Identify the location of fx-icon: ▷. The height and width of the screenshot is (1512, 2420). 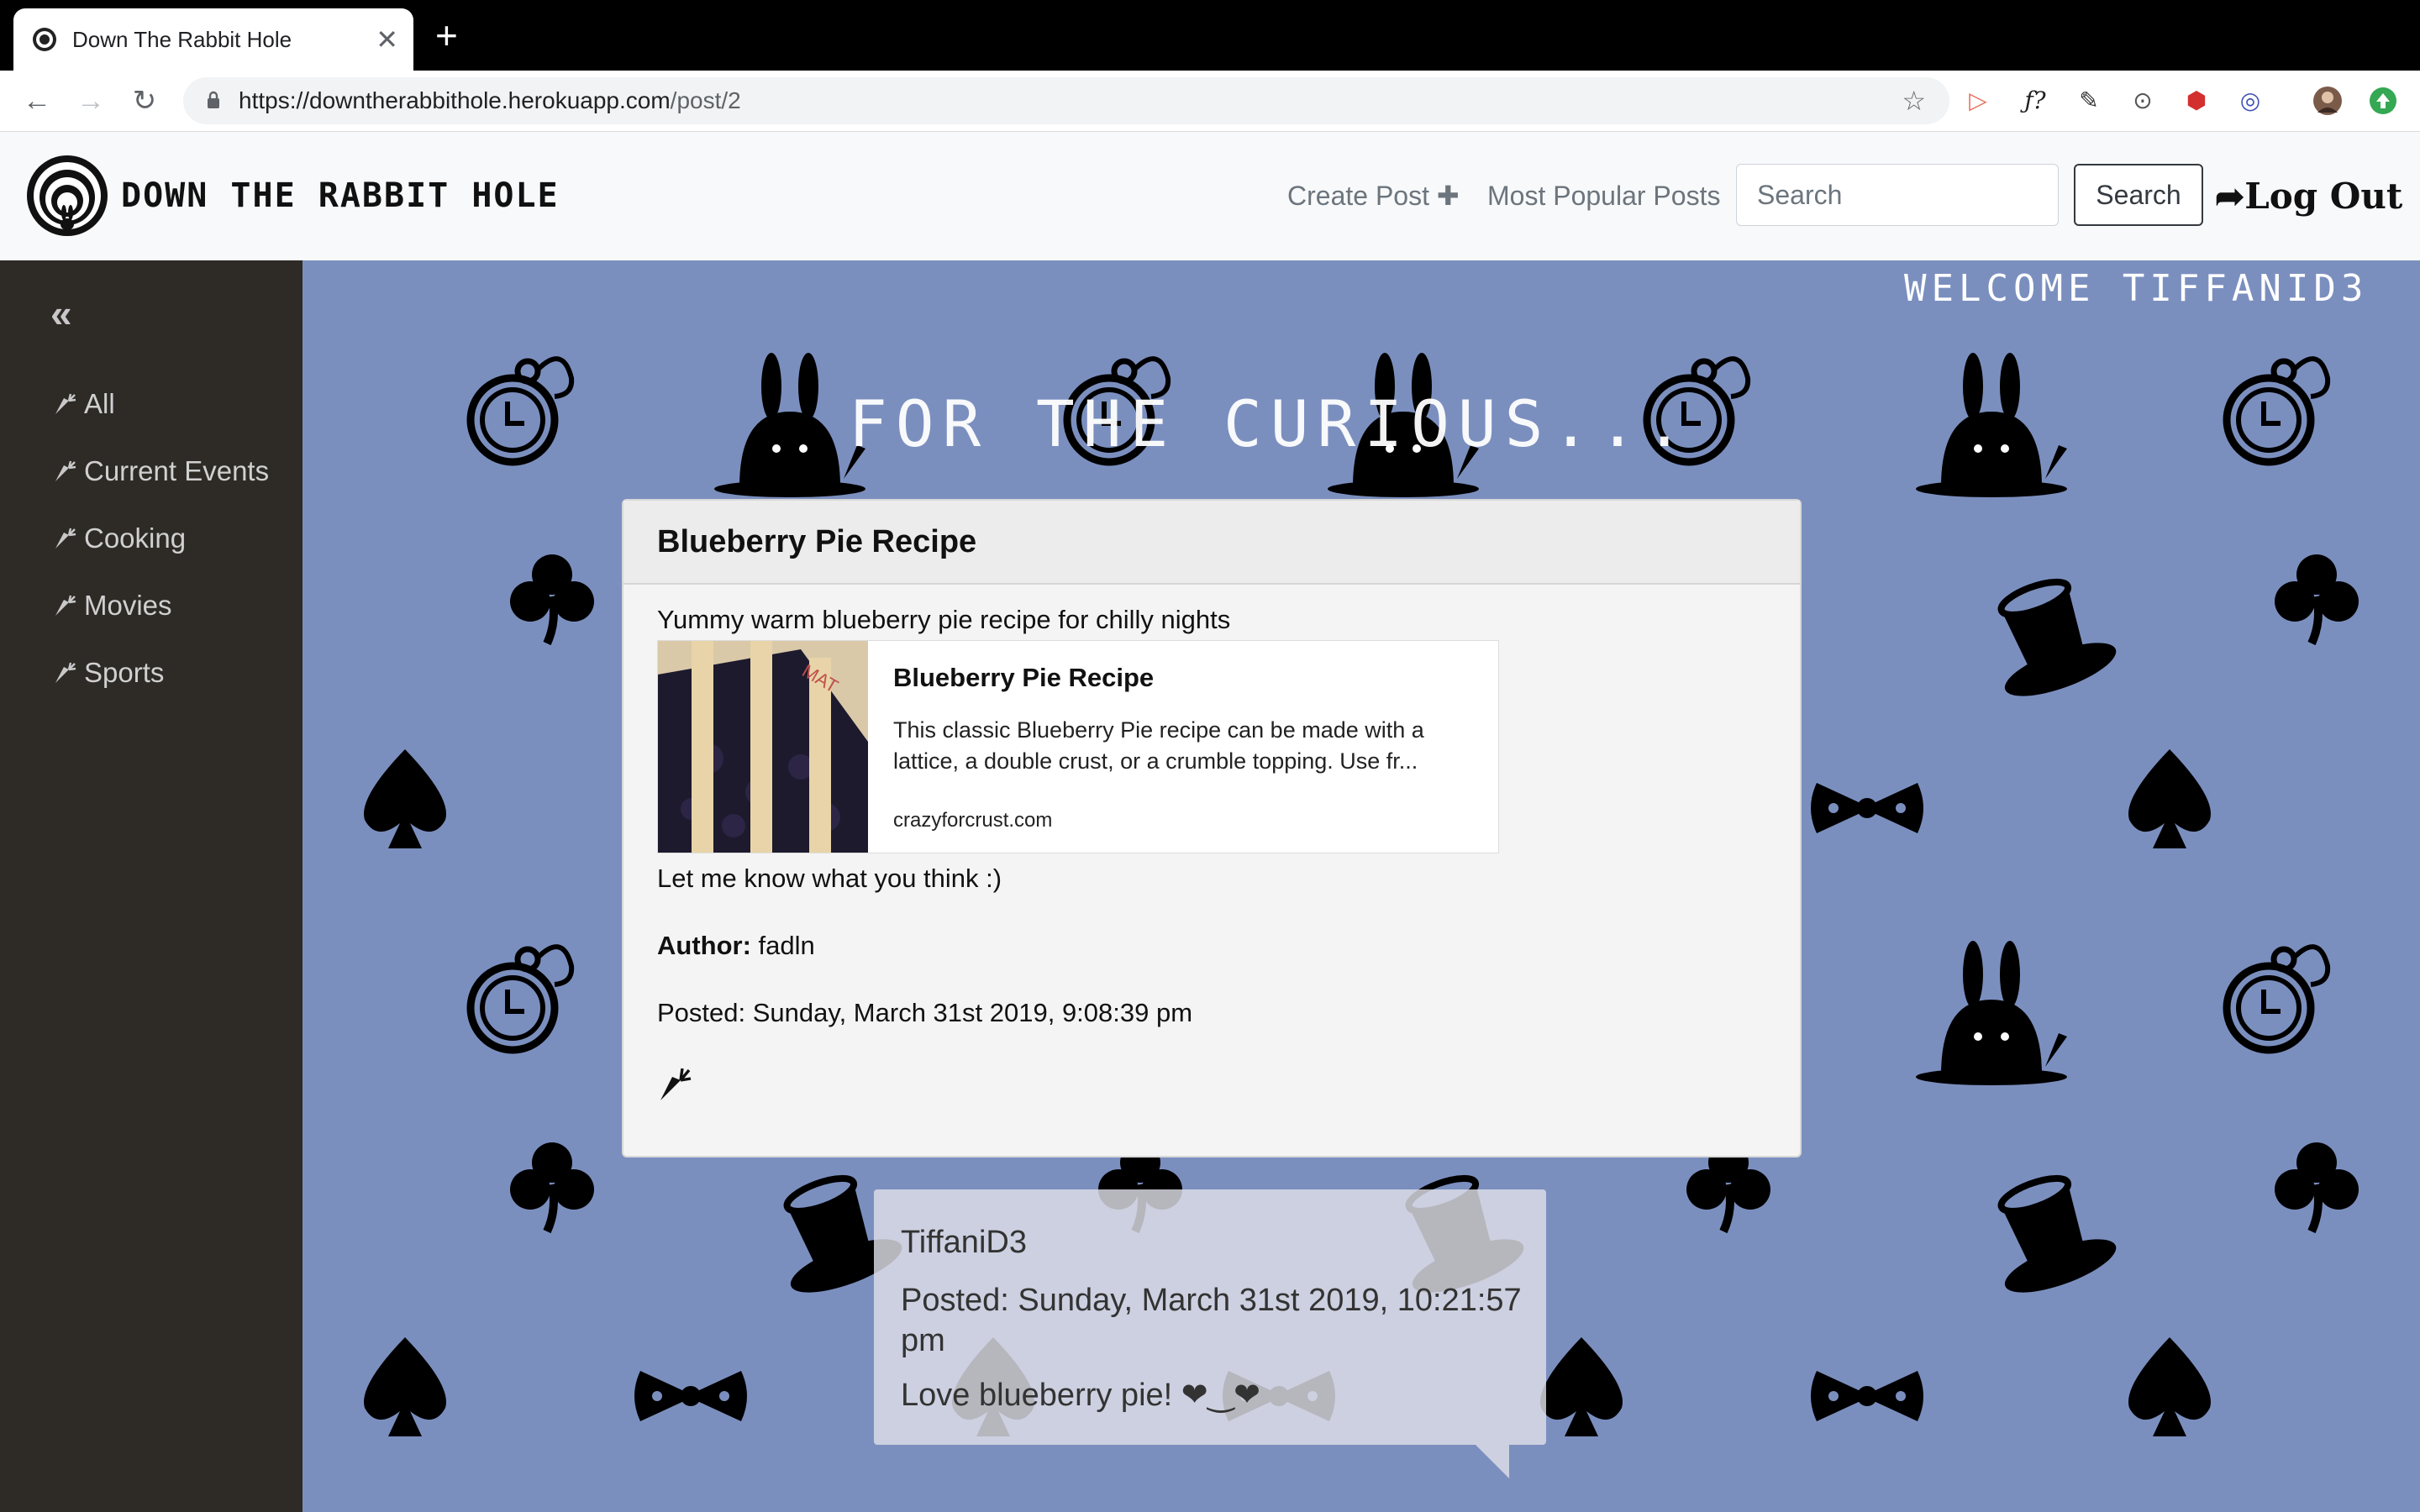
(1978, 101).